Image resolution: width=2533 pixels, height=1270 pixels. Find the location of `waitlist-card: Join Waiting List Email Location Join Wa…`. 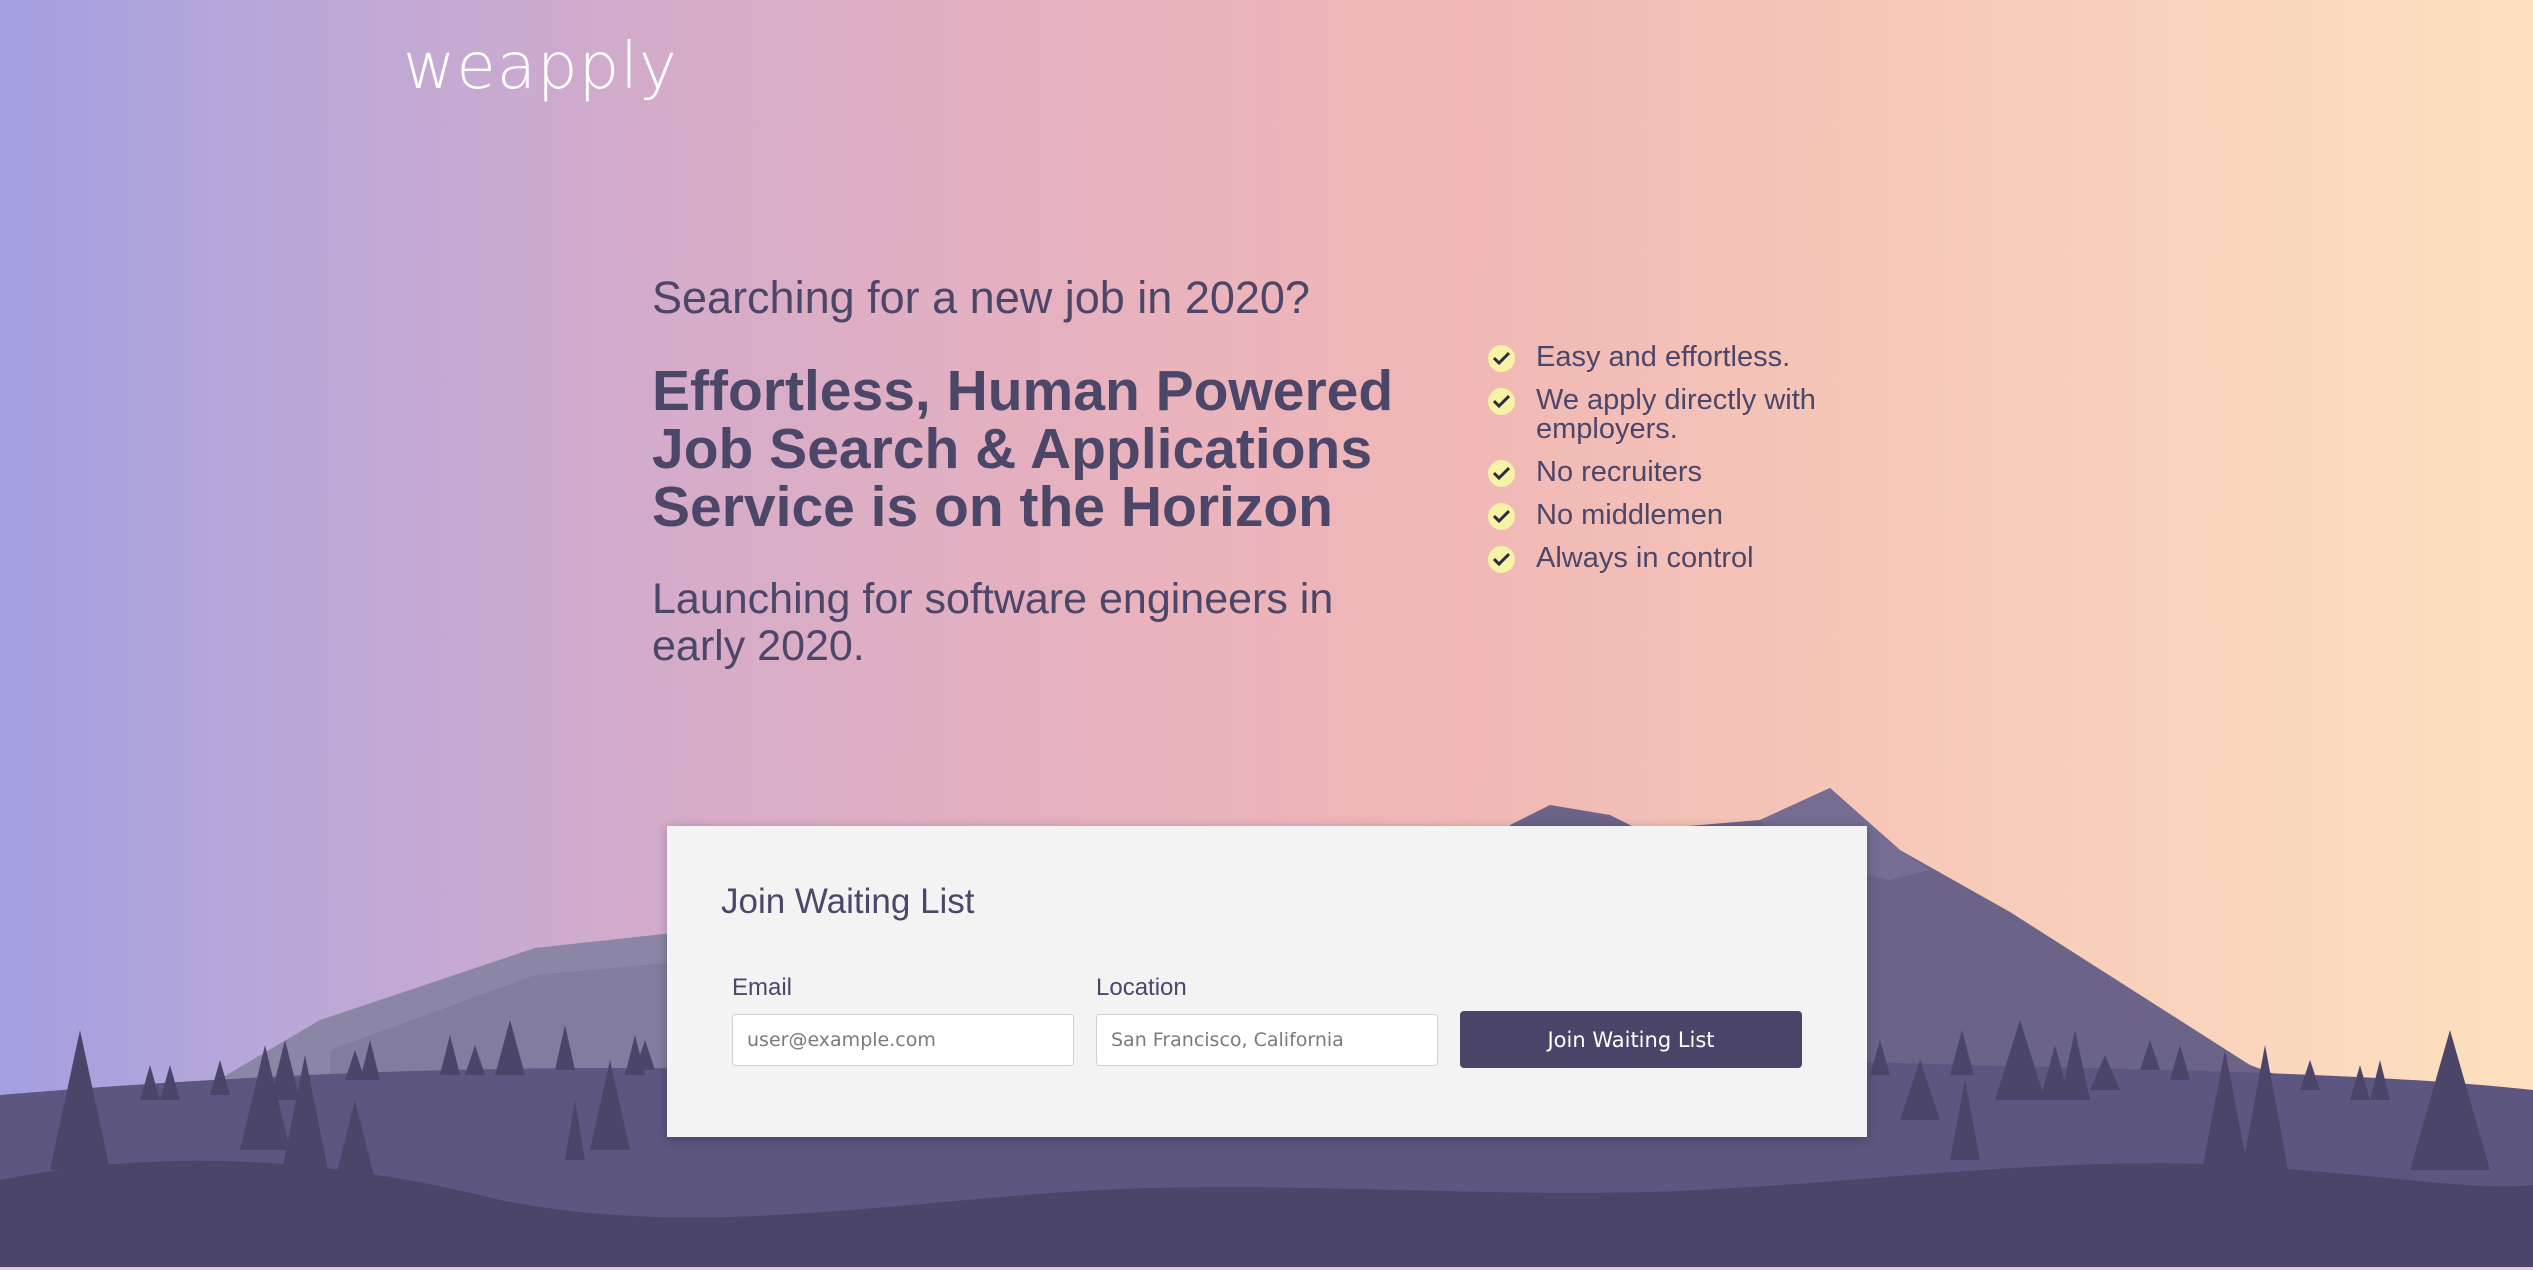

waitlist-card: Join Waiting List Email Location Join Wa… is located at coordinates (1267, 981).